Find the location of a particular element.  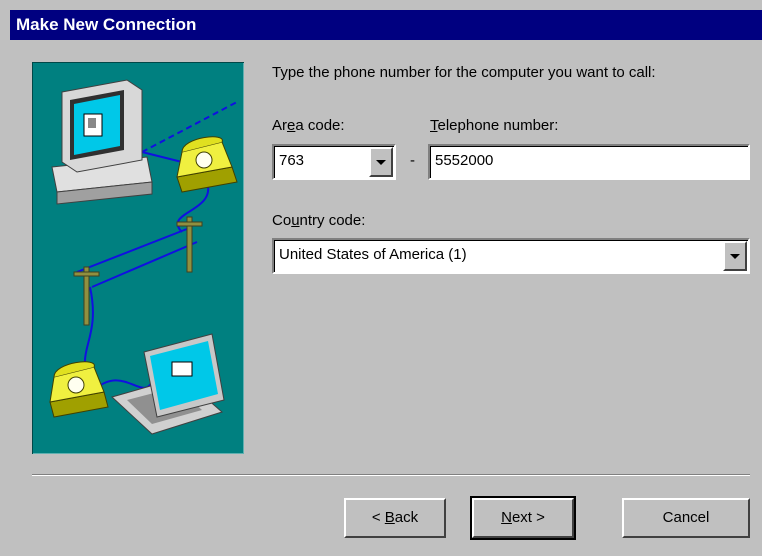

title-bar: Make New Connection is located at coordinates (386, 25).